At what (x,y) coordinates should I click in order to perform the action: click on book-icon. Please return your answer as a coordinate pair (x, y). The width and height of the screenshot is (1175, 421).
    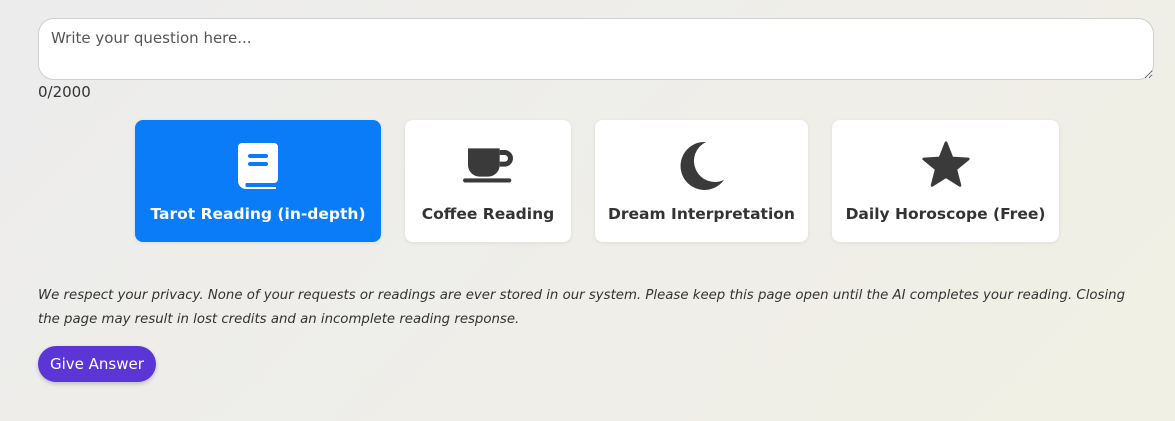
    Looking at the image, I should click on (258, 165).